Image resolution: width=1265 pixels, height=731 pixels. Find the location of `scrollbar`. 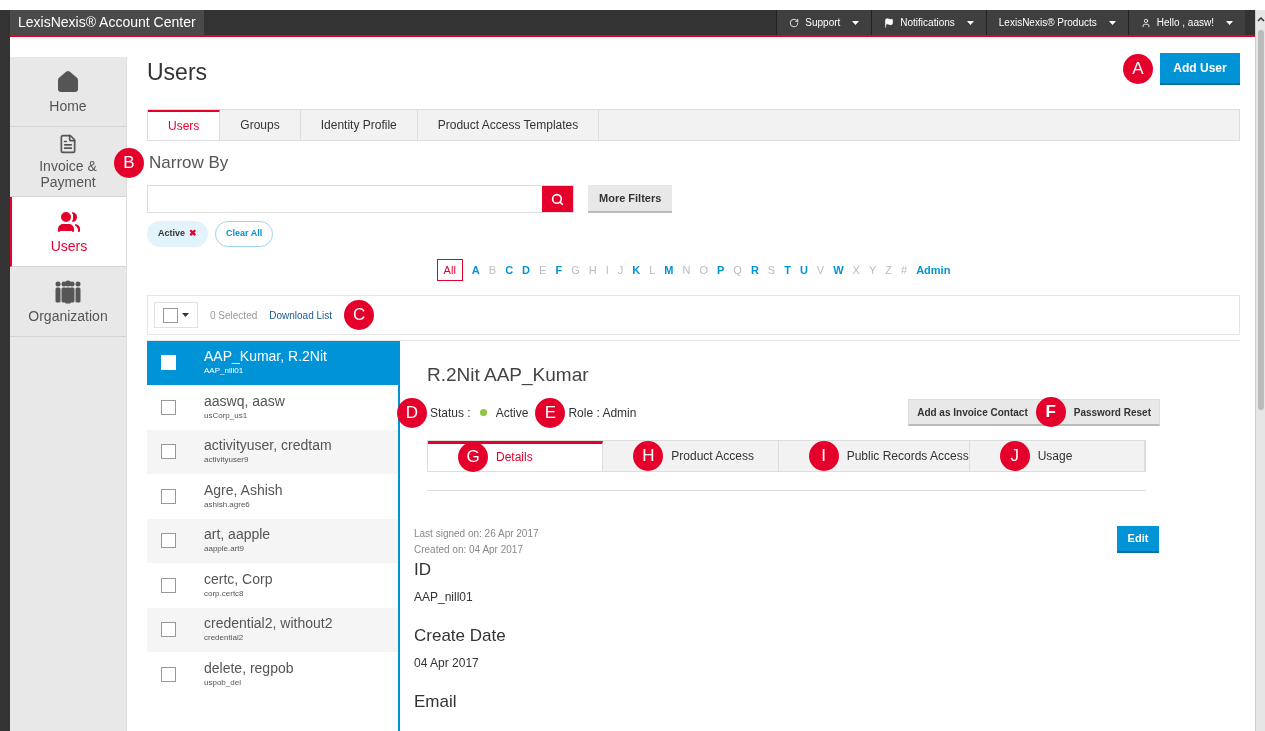

scrollbar is located at coordinates (1260, 370).